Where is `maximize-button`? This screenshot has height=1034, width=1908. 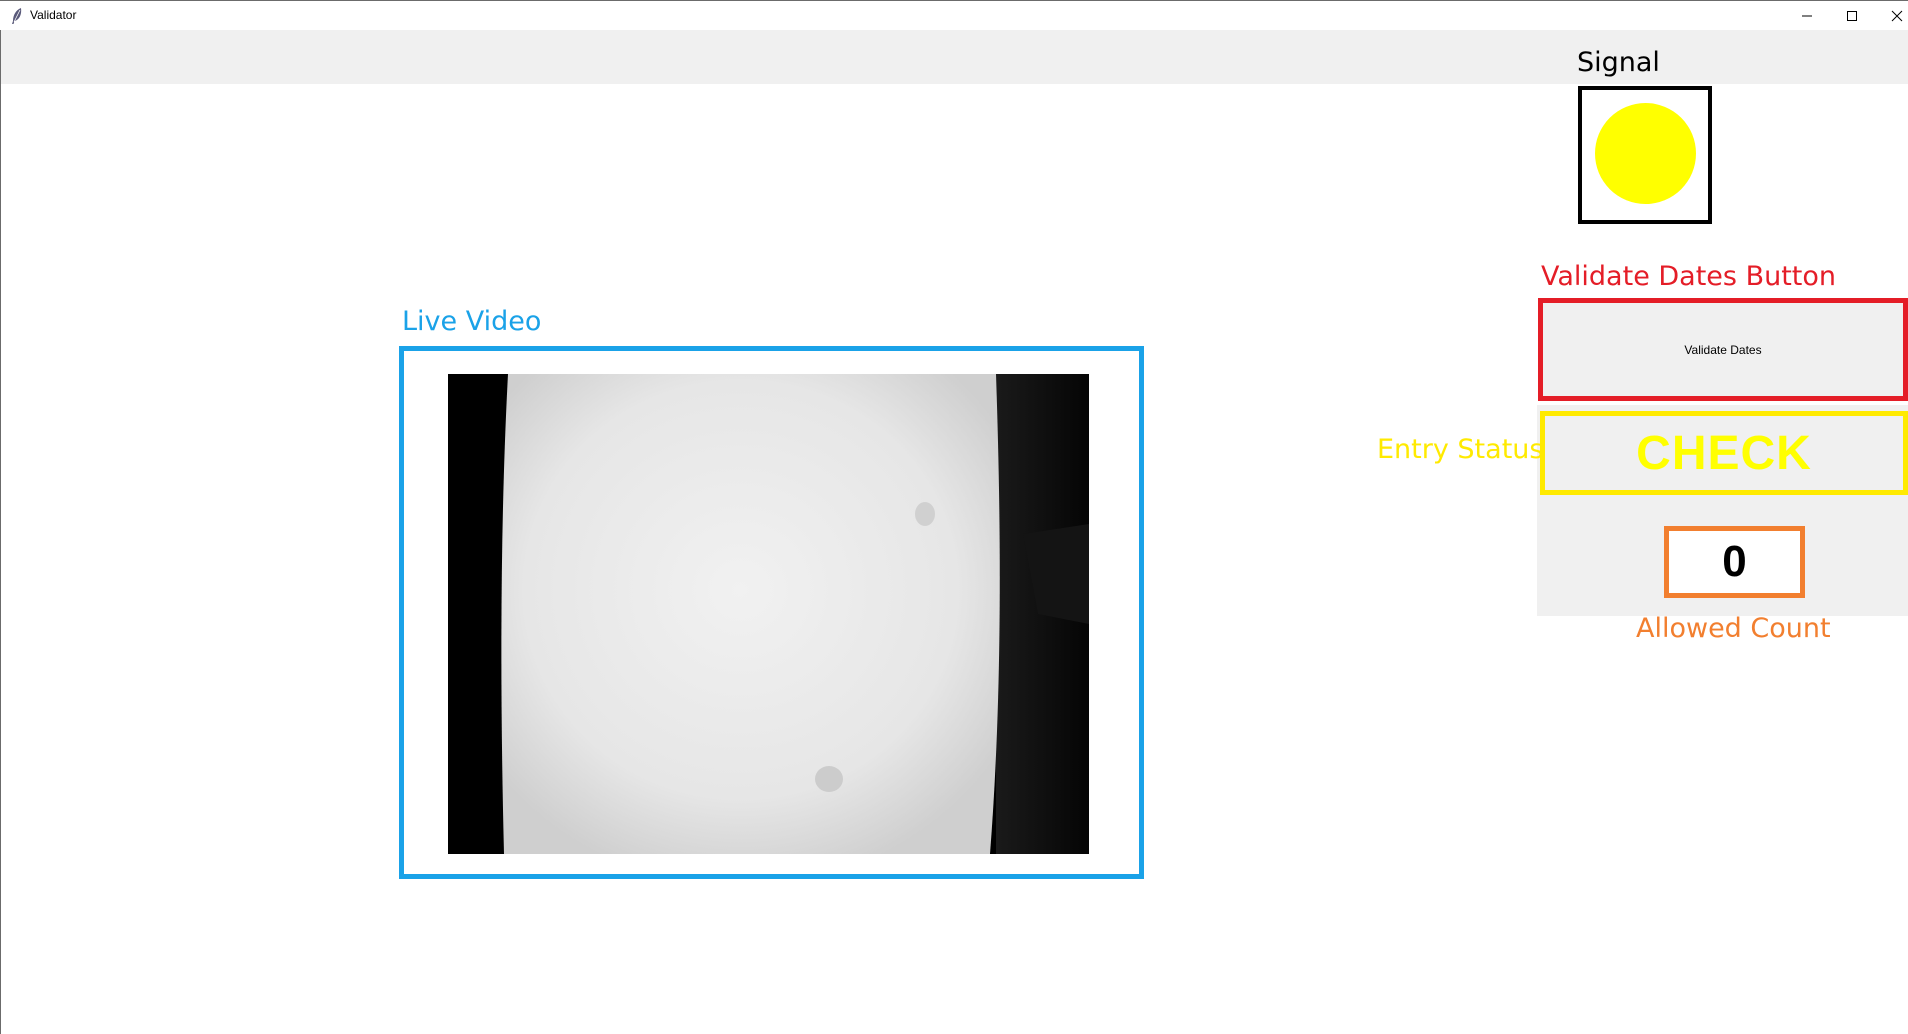 maximize-button is located at coordinates (1852, 16).